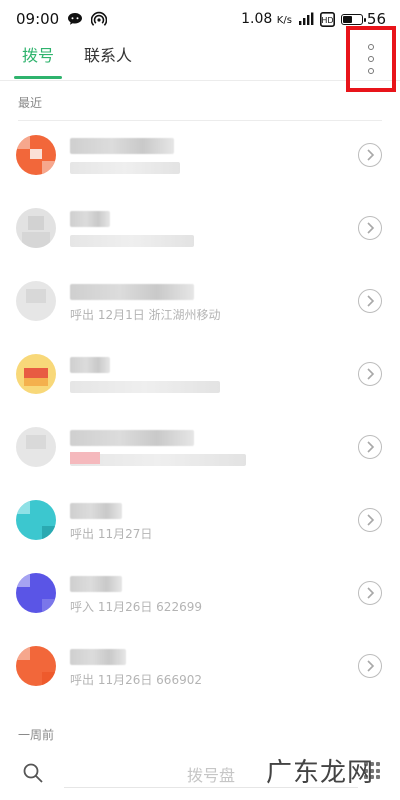 The image size is (400, 800). Describe the element at coordinates (85, 458) in the screenshot. I see `call-type-redacted` at that location.